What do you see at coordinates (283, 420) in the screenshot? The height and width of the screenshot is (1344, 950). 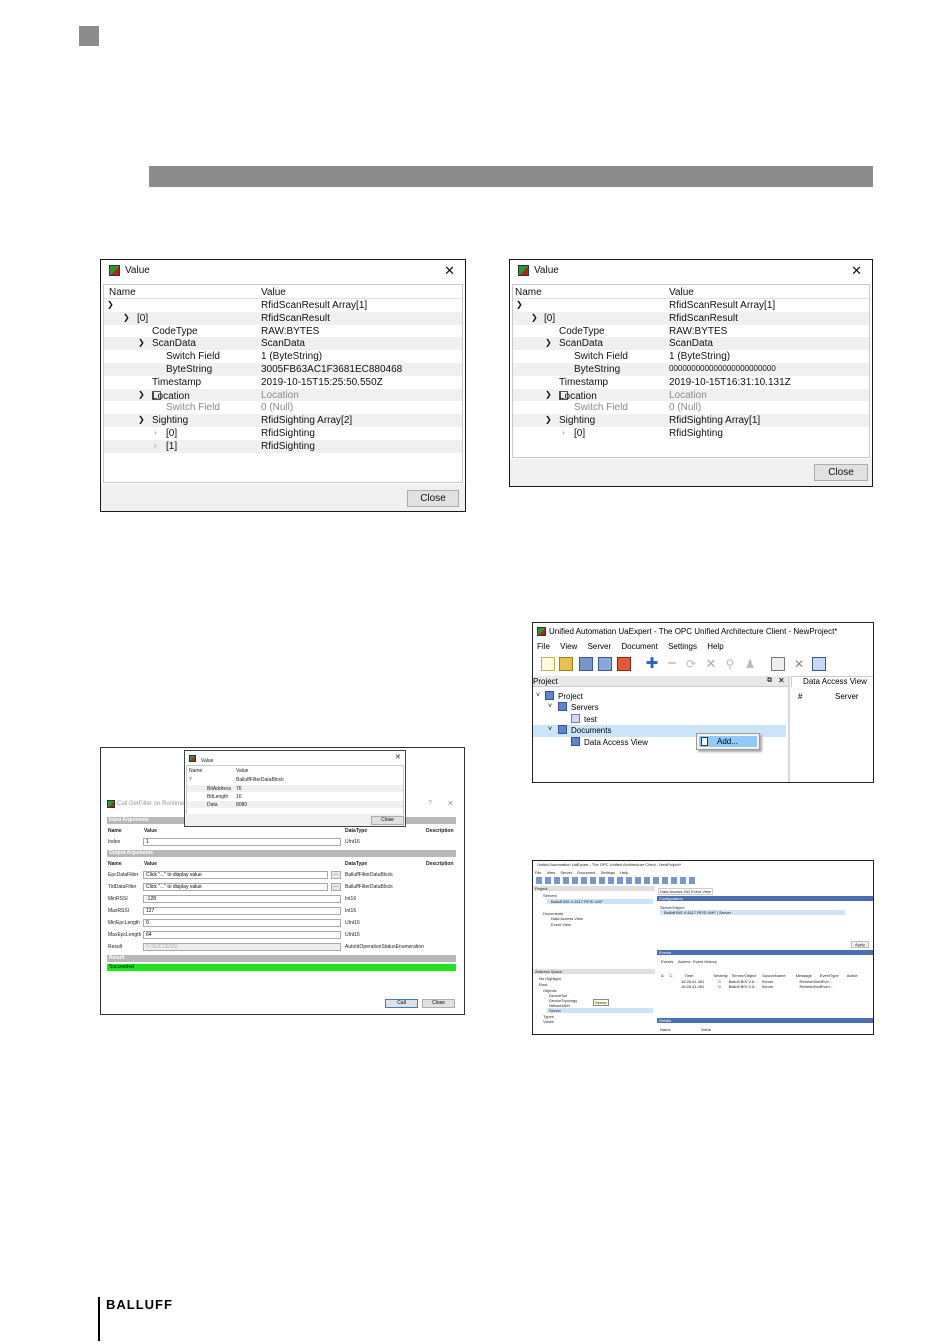 I see `tree-row: ❯ Sighting RfidSighting Array[2]` at bounding box center [283, 420].